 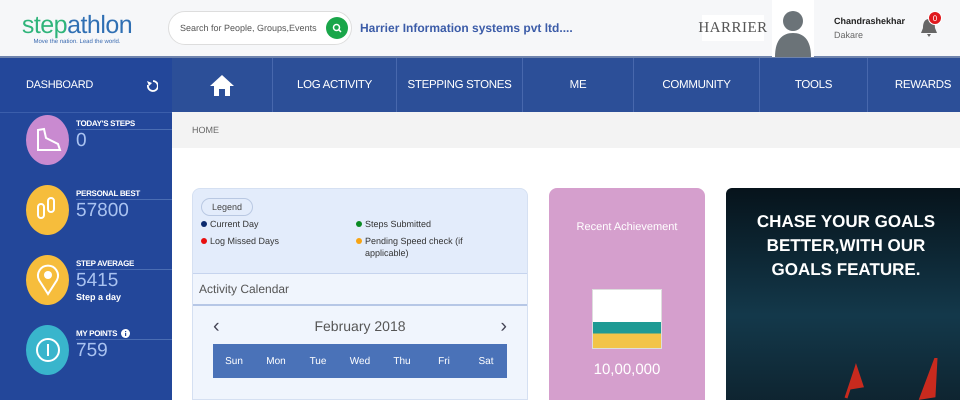 I want to click on weekday-label: Tue, so click(x=318, y=361).